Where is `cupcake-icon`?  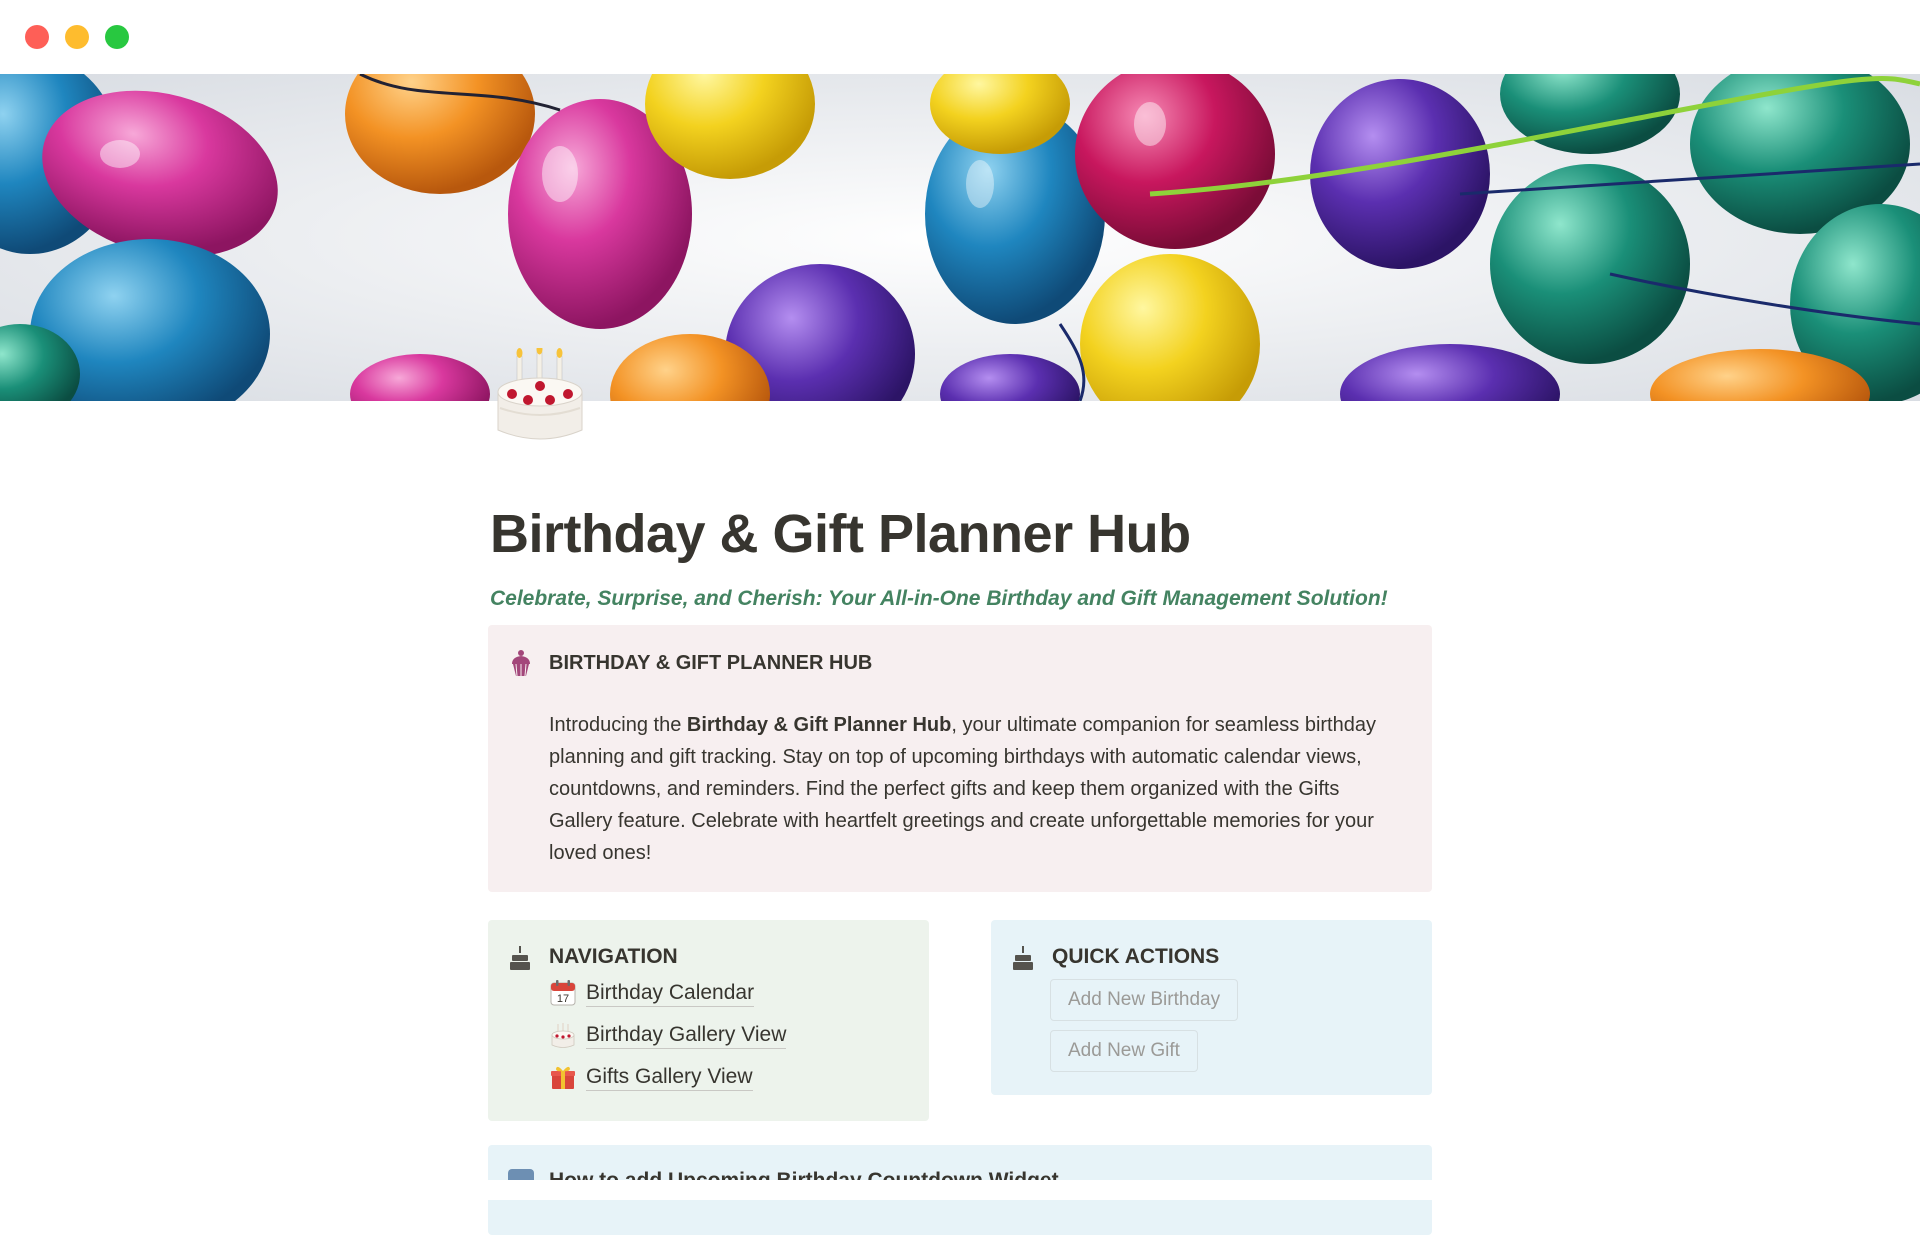
cupcake-icon is located at coordinates (521, 663).